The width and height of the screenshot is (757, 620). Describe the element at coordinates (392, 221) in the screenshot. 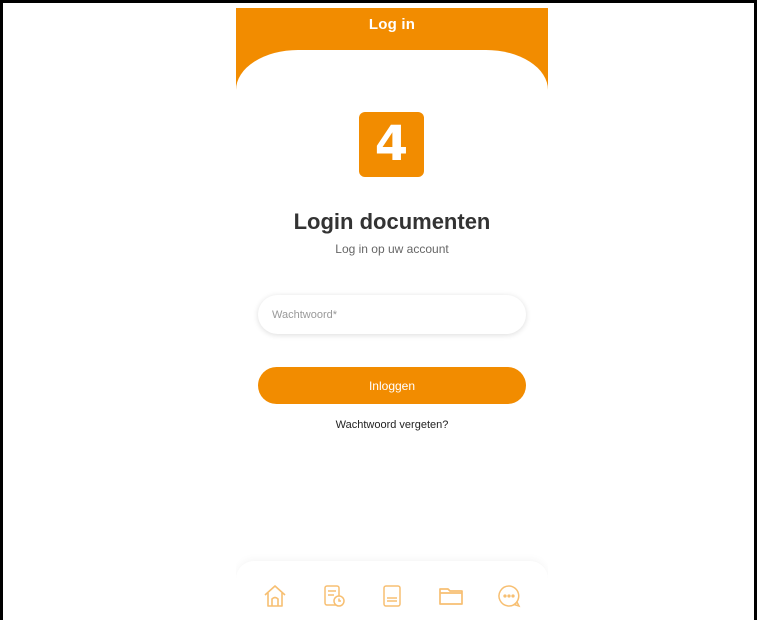

I see `page-title: Login documenten` at that location.